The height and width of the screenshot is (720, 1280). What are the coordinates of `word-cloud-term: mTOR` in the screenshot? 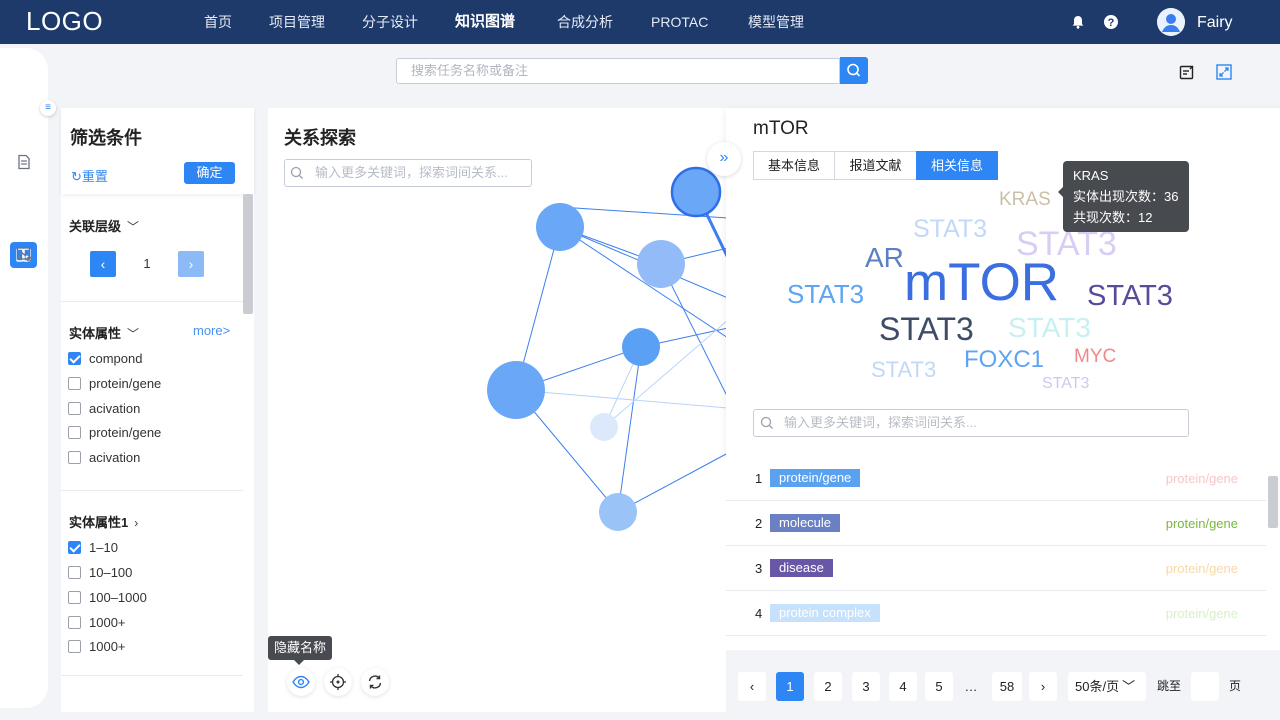 It's located at (981, 282).